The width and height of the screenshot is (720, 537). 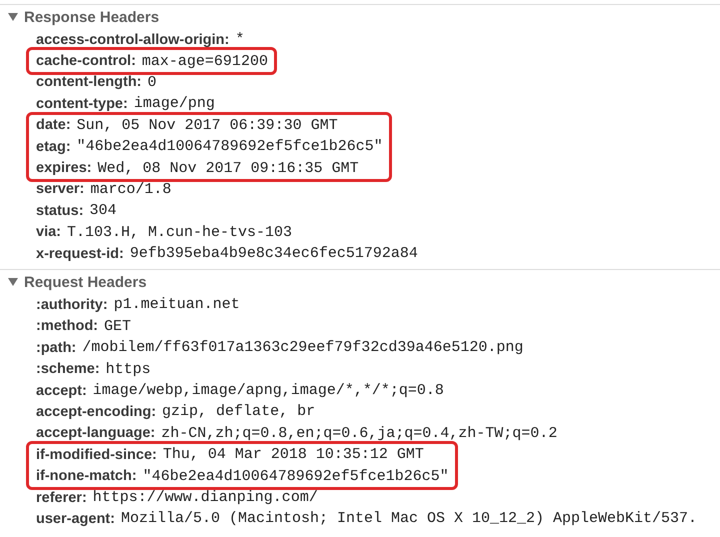 What do you see at coordinates (82, 104) in the screenshot?
I see `header-name: content-type:` at bounding box center [82, 104].